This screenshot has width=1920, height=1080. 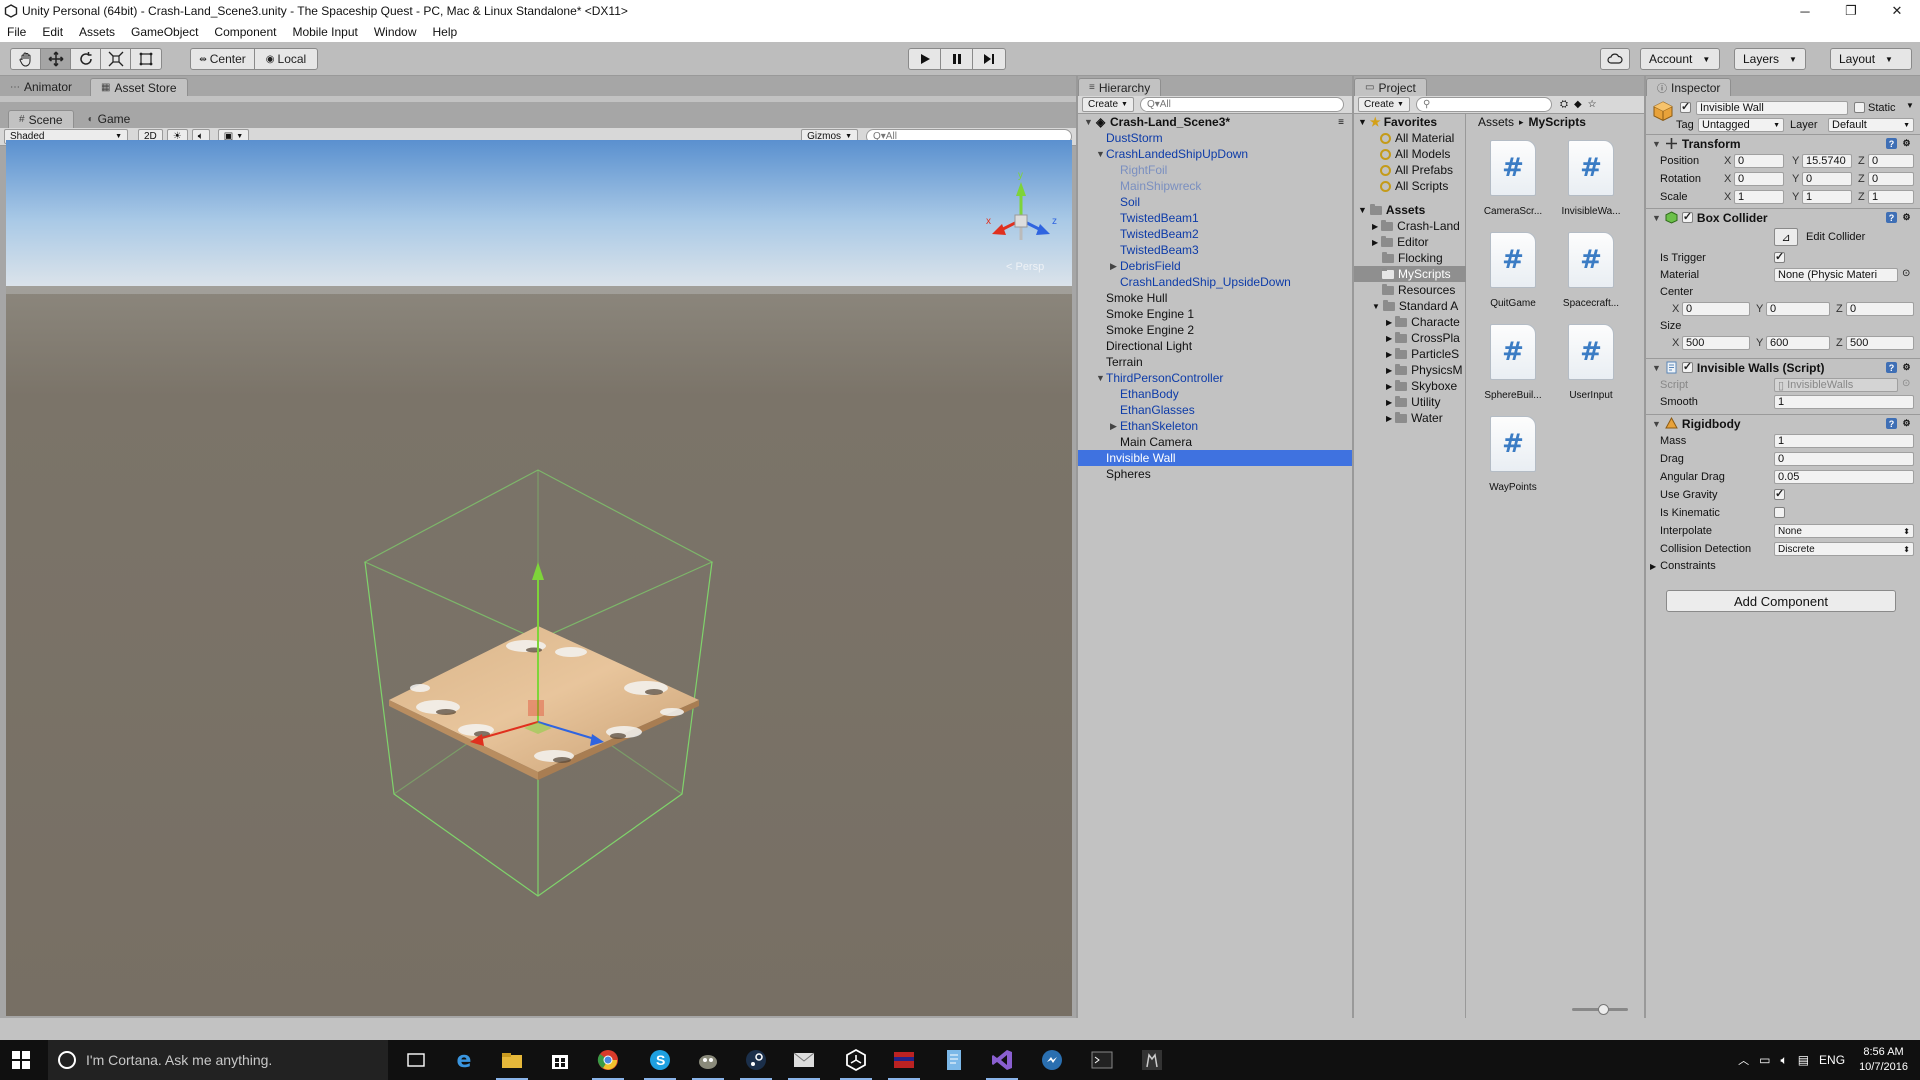 I want to click on folder-myscripts: MyScripts, so click(x=1410, y=274).